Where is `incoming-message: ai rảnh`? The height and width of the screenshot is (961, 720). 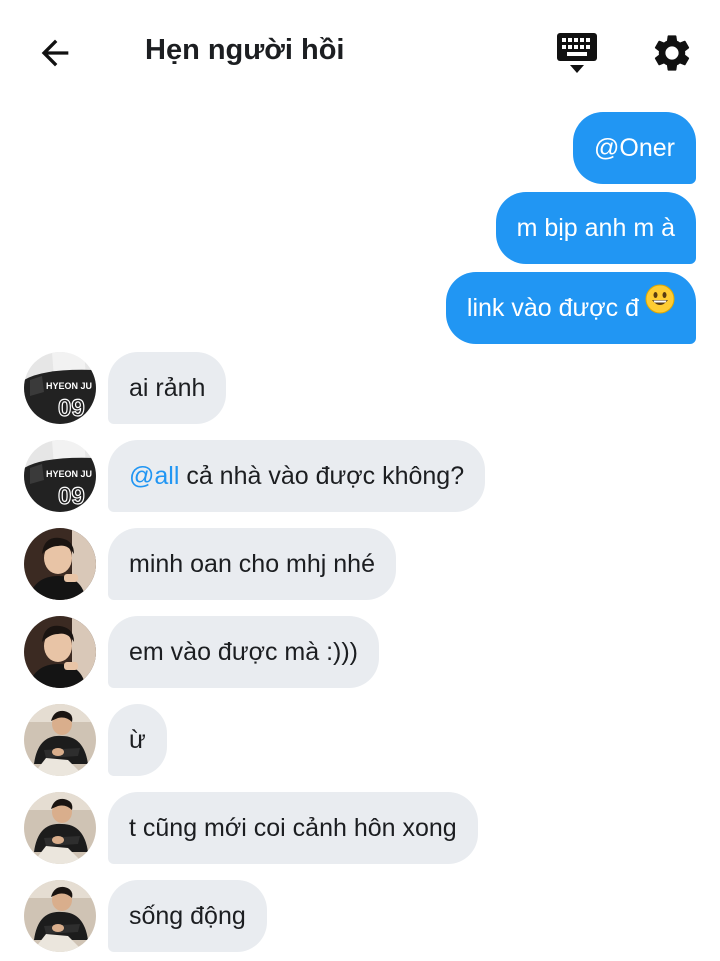 incoming-message: ai rảnh is located at coordinates (167, 388).